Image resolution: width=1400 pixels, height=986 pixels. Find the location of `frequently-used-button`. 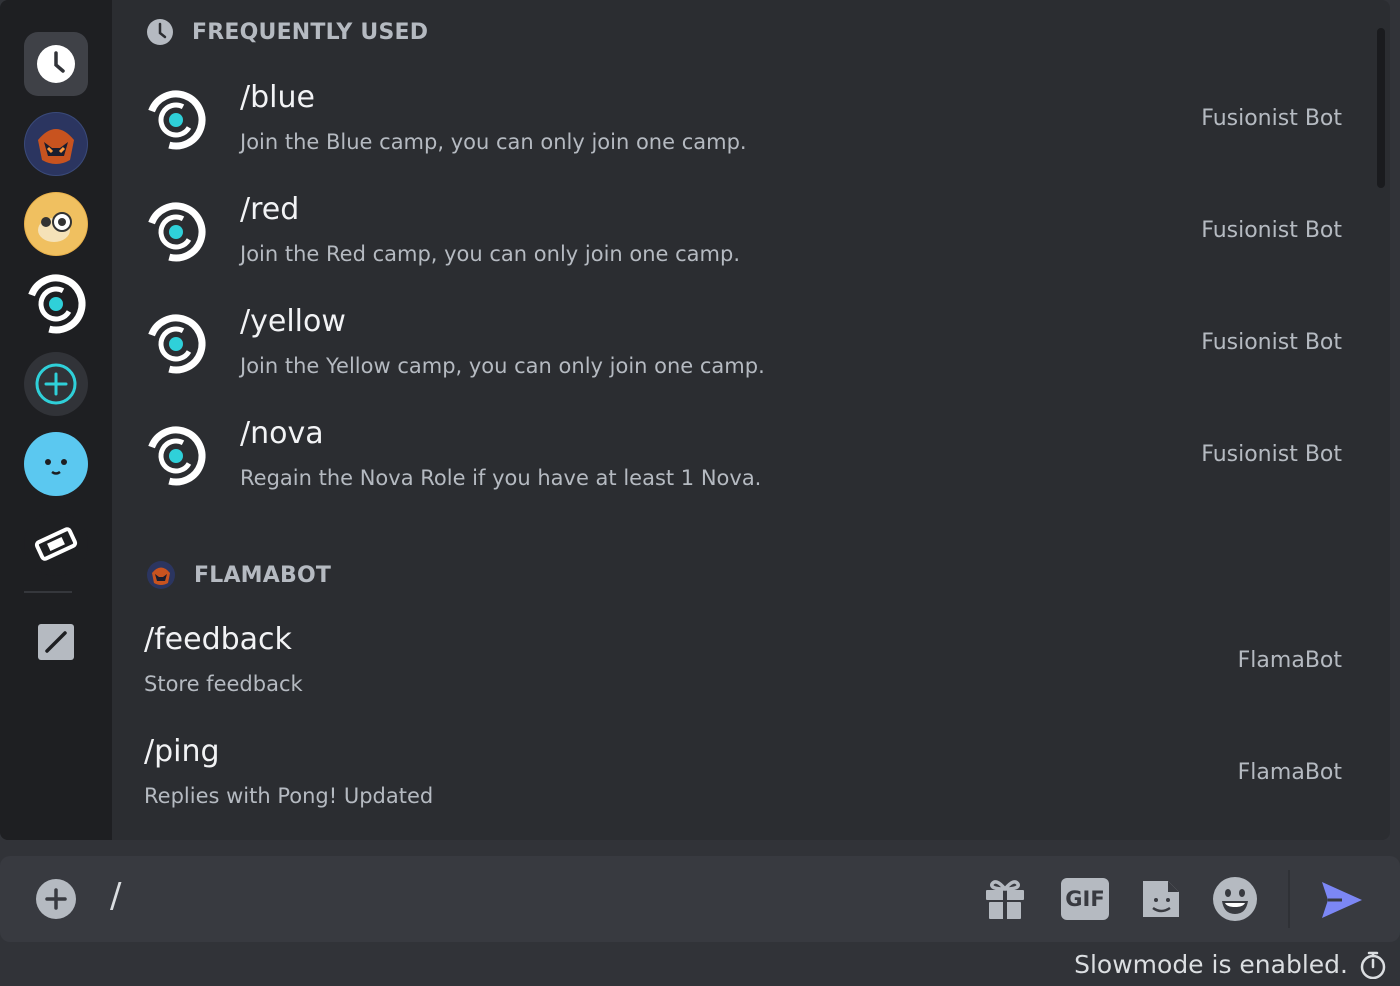

frequently-used-button is located at coordinates (56, 64).